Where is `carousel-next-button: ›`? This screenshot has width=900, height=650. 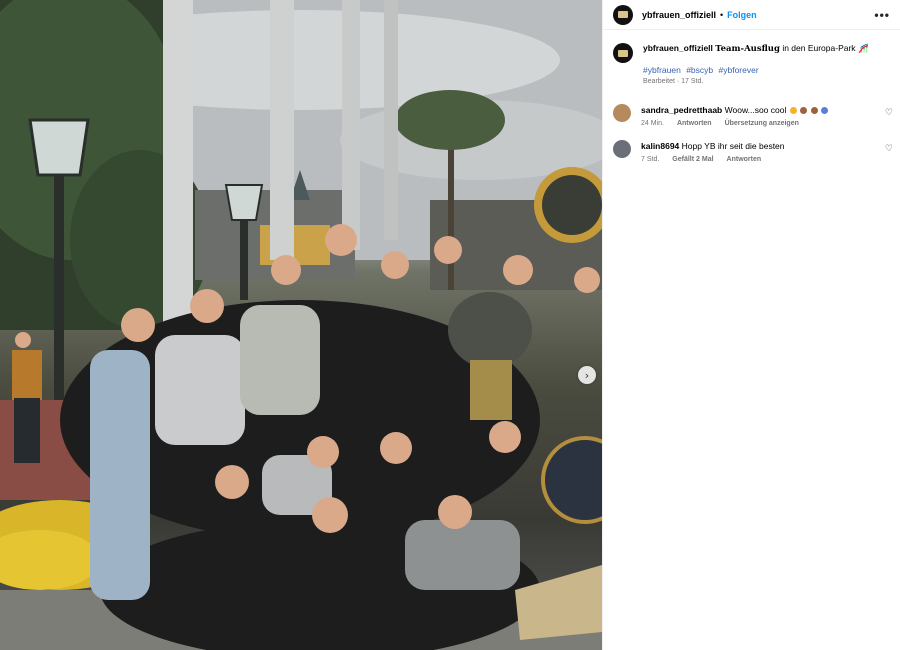 carousel-next-button: › is located at coordinates (587, 375).